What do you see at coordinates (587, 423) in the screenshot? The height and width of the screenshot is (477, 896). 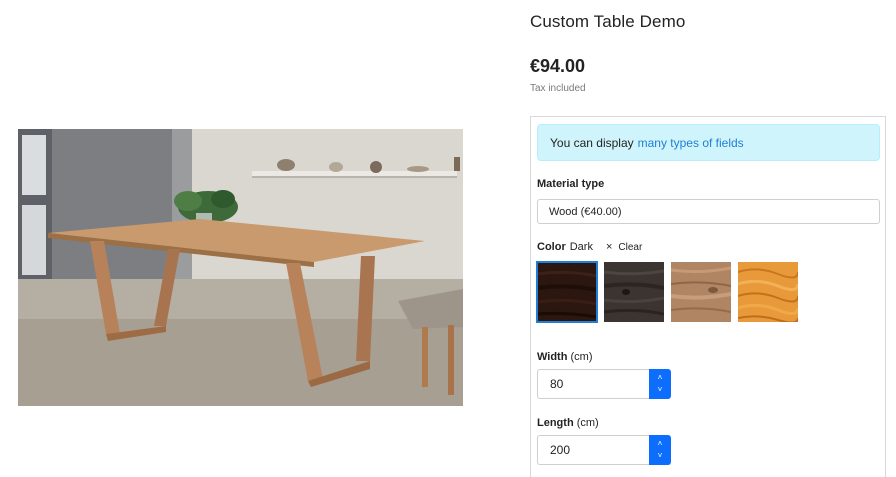 I see `length-unit: (cm)` at bounding box center [587, 423].